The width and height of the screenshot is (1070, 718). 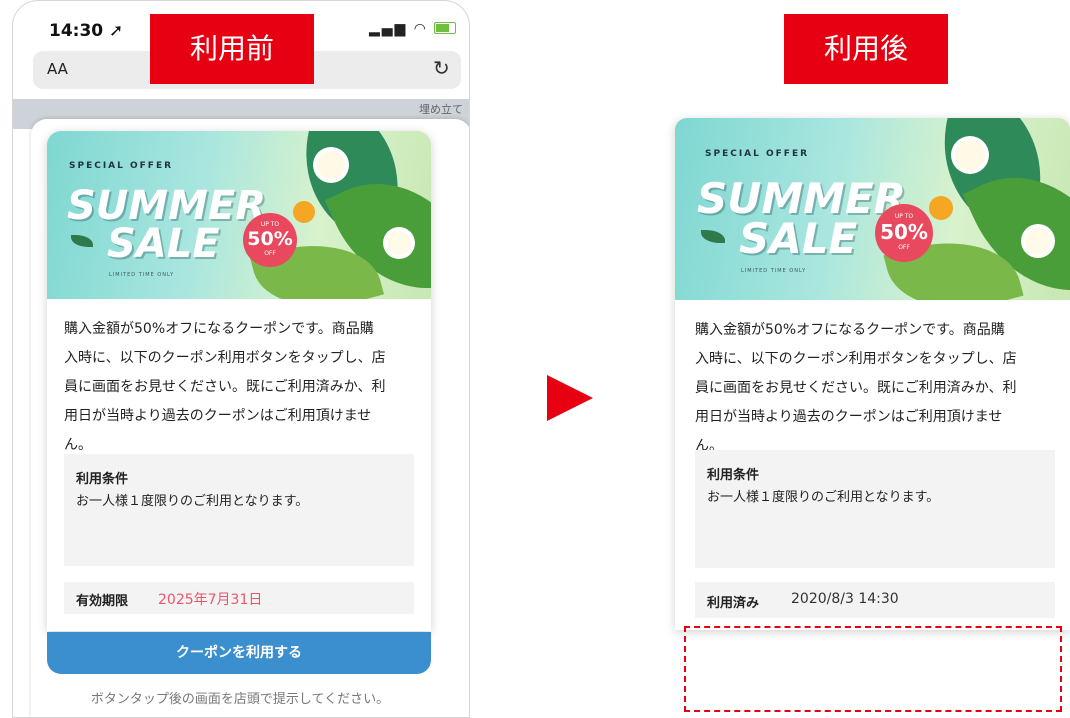 I want to click on text-size-button: AA, so click(x=57, y=69).